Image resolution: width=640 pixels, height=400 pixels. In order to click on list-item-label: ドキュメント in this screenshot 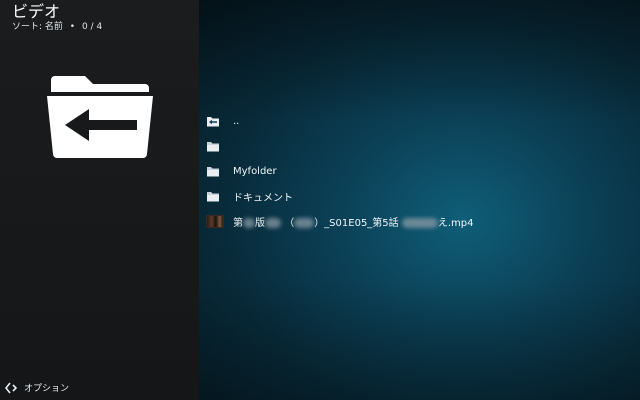, I will do `click(263, 198)`.